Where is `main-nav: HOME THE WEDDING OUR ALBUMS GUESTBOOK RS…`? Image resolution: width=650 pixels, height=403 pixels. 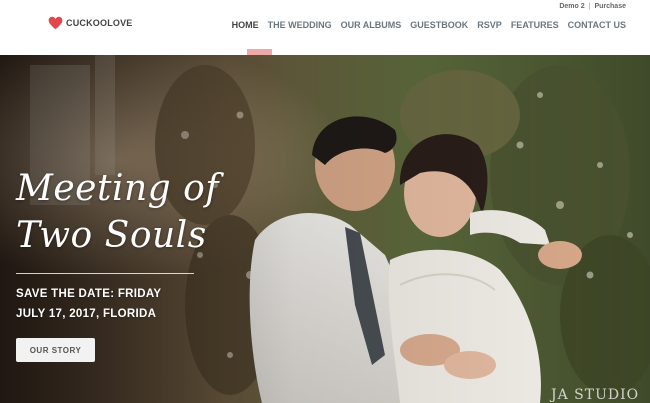 main-nav: HOME THE WEDDING OUR ALBUMS GUESTBOOK RS… is located at coordinates (429, 25).